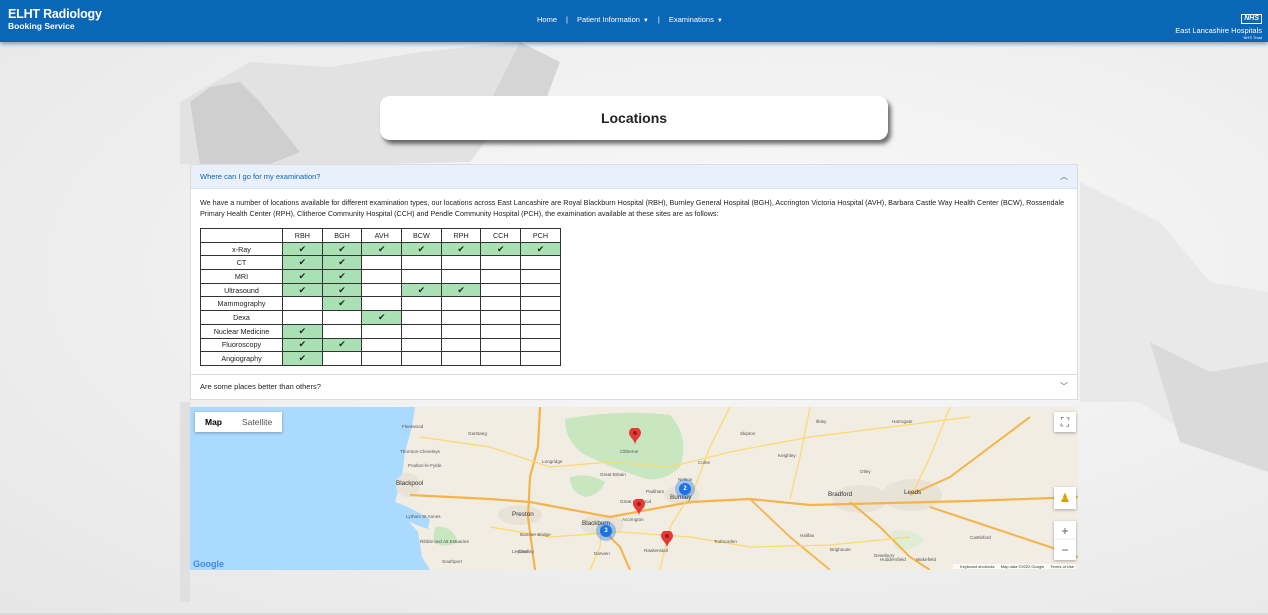 This screenshot has width=1268, height=615. What do you see at coordinates (613, 474) in the screenshot?
I see `map-label-town: Great Britain` at bounding box center [613, 474].